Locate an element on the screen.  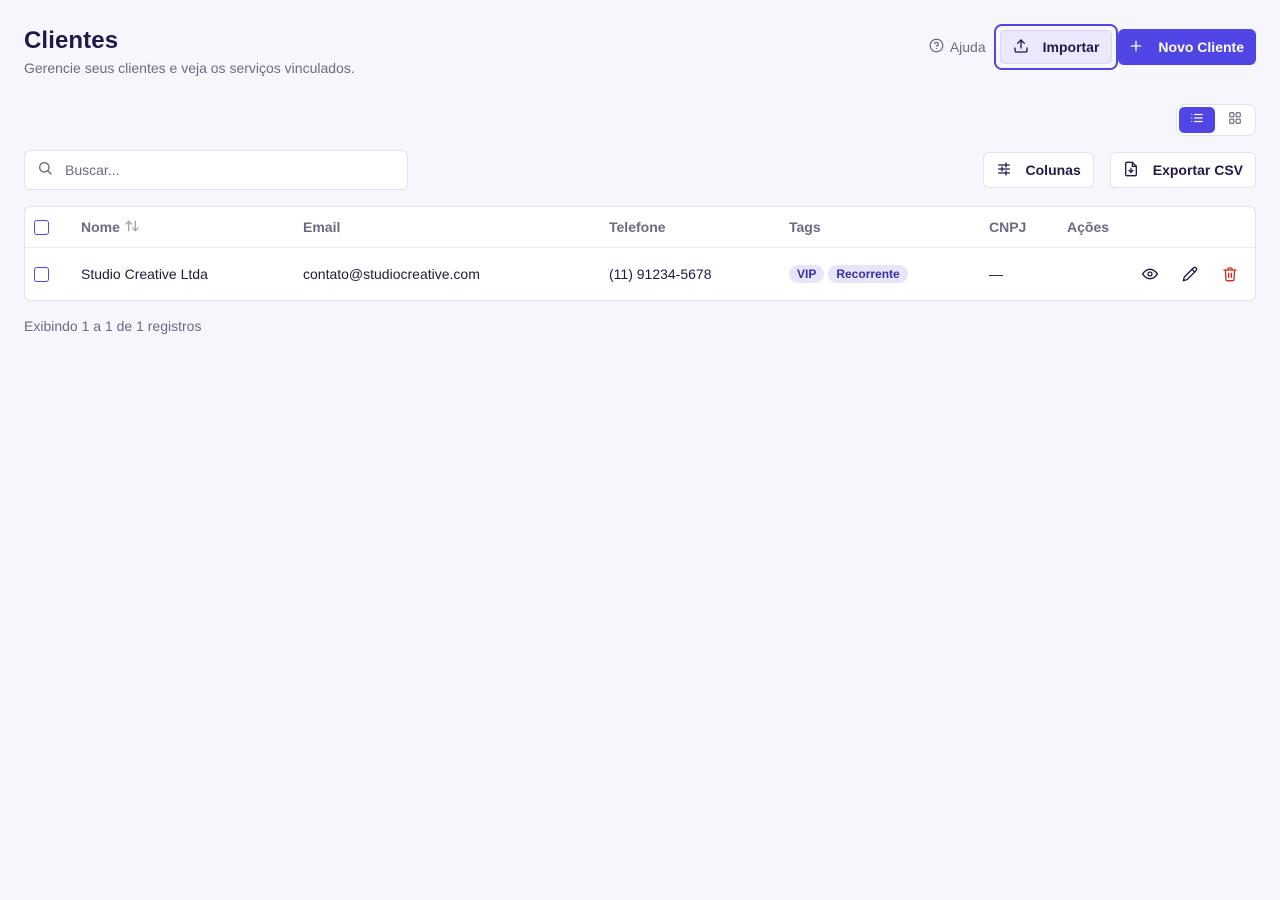
import-label: Importar is located at coordinates (1071, 47).